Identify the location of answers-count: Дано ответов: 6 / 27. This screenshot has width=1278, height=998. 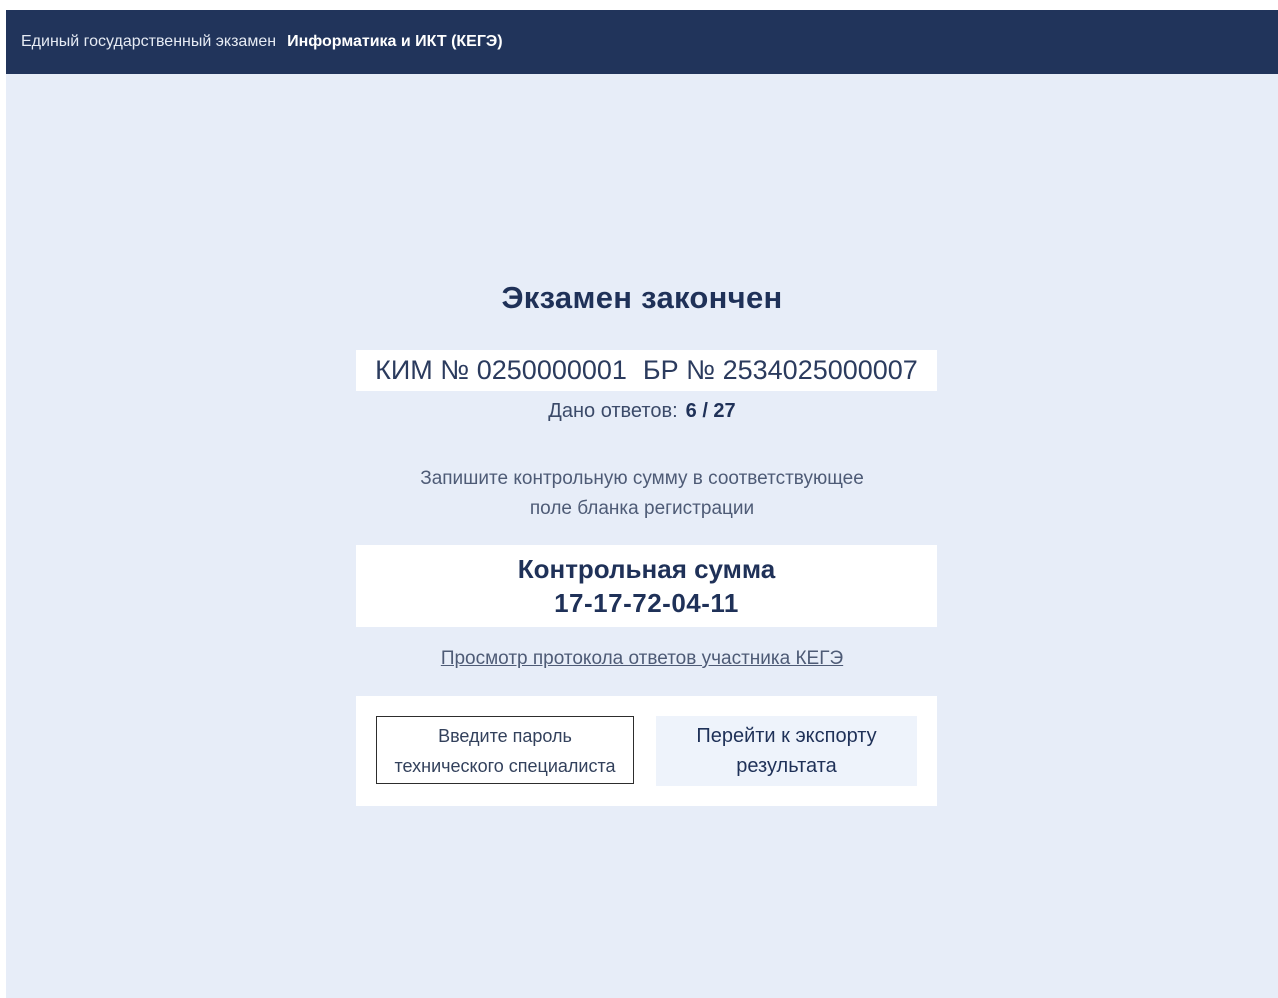
(642, 411).